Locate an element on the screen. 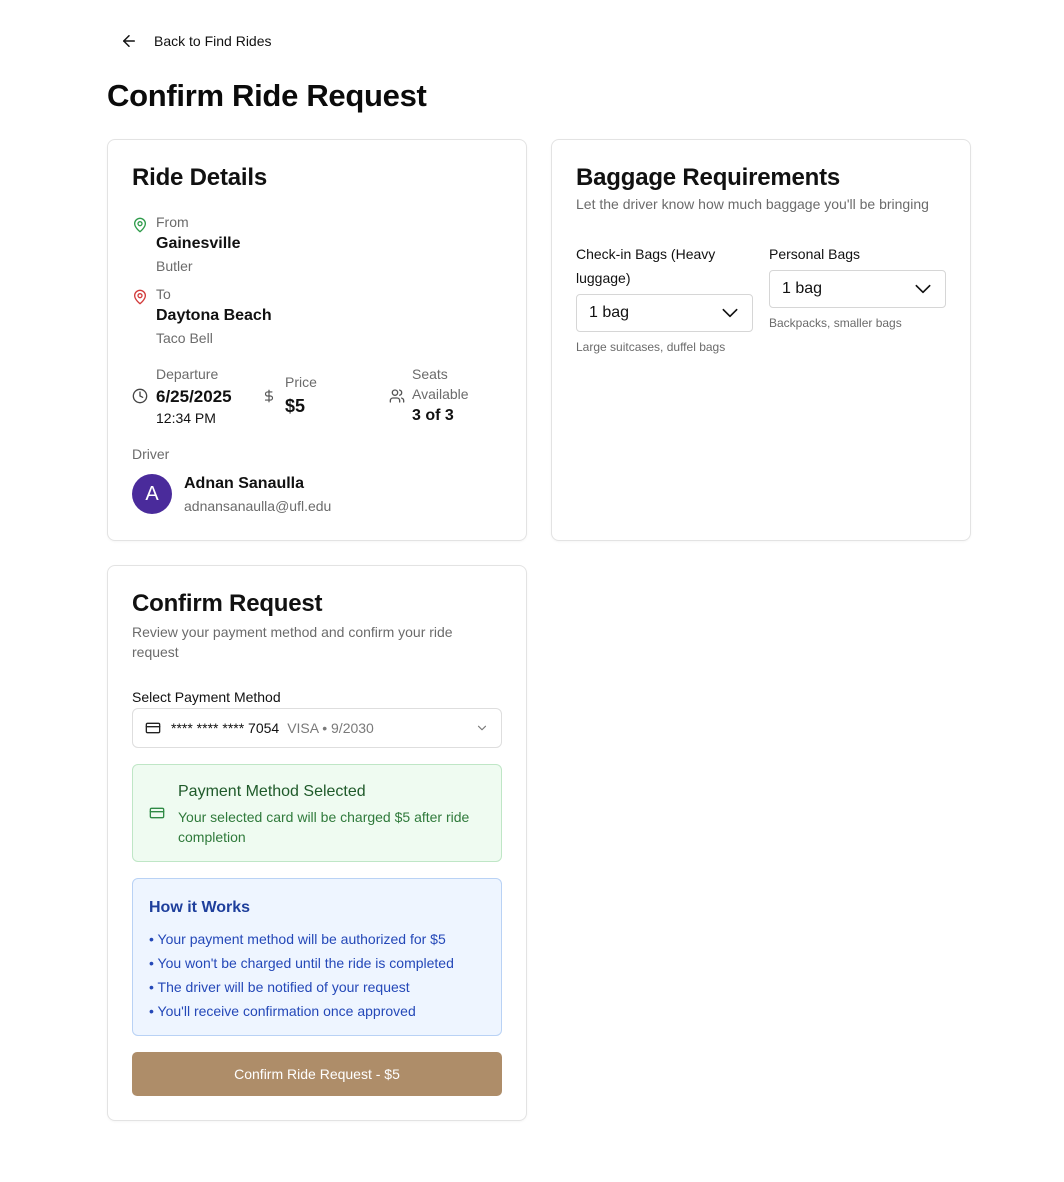 This screenshot has height=1182, width=1064. payment-method-select: **** **** **** 7054 VISA • 9/2030 is located at coordinates (317, 728).